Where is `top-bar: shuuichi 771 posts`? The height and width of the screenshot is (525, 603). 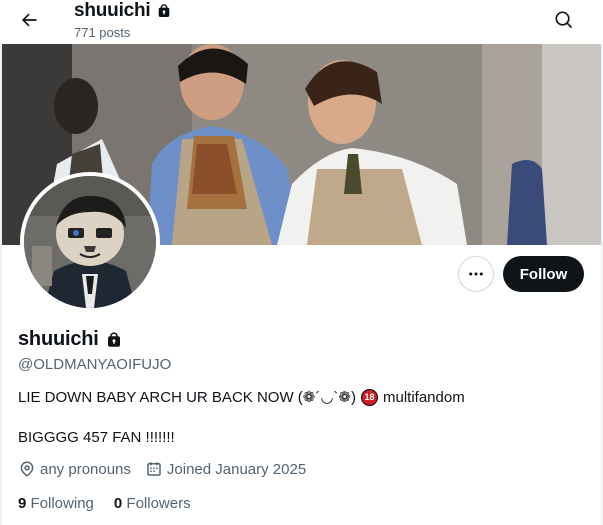 top-bar: shuuichi 771 posts is located at coordinates (301, 22).